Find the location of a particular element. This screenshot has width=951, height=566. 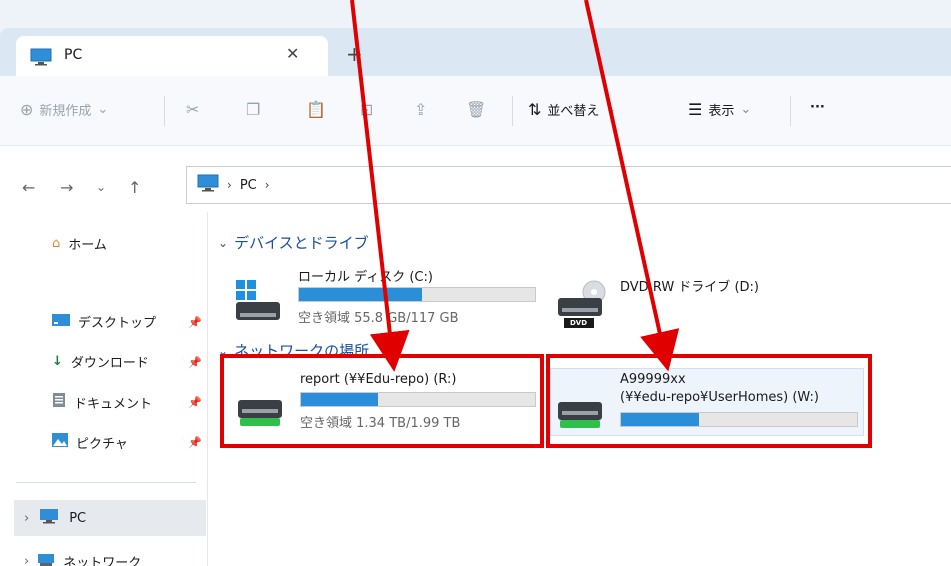

rename-icon: ⊡ is located at coordinates (367, 109).